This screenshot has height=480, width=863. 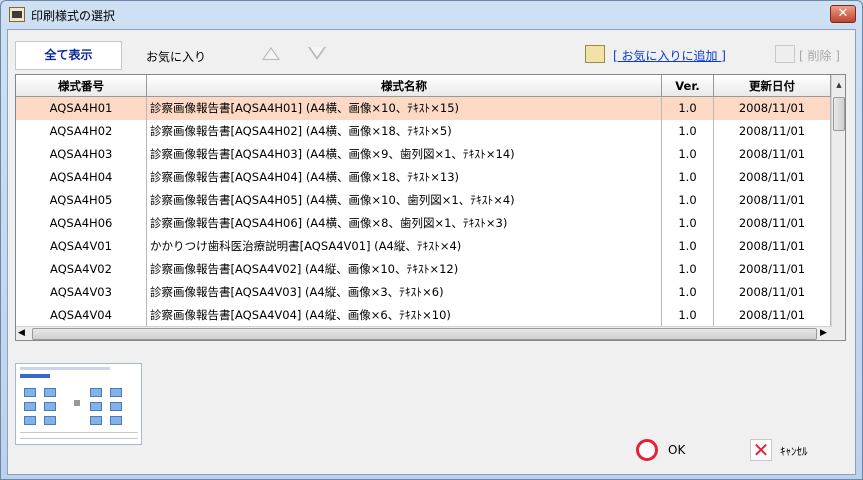 I want to click on grid-header: 様式番号 様式名称 Ver. 更新日付, so click(x=423, y=86).